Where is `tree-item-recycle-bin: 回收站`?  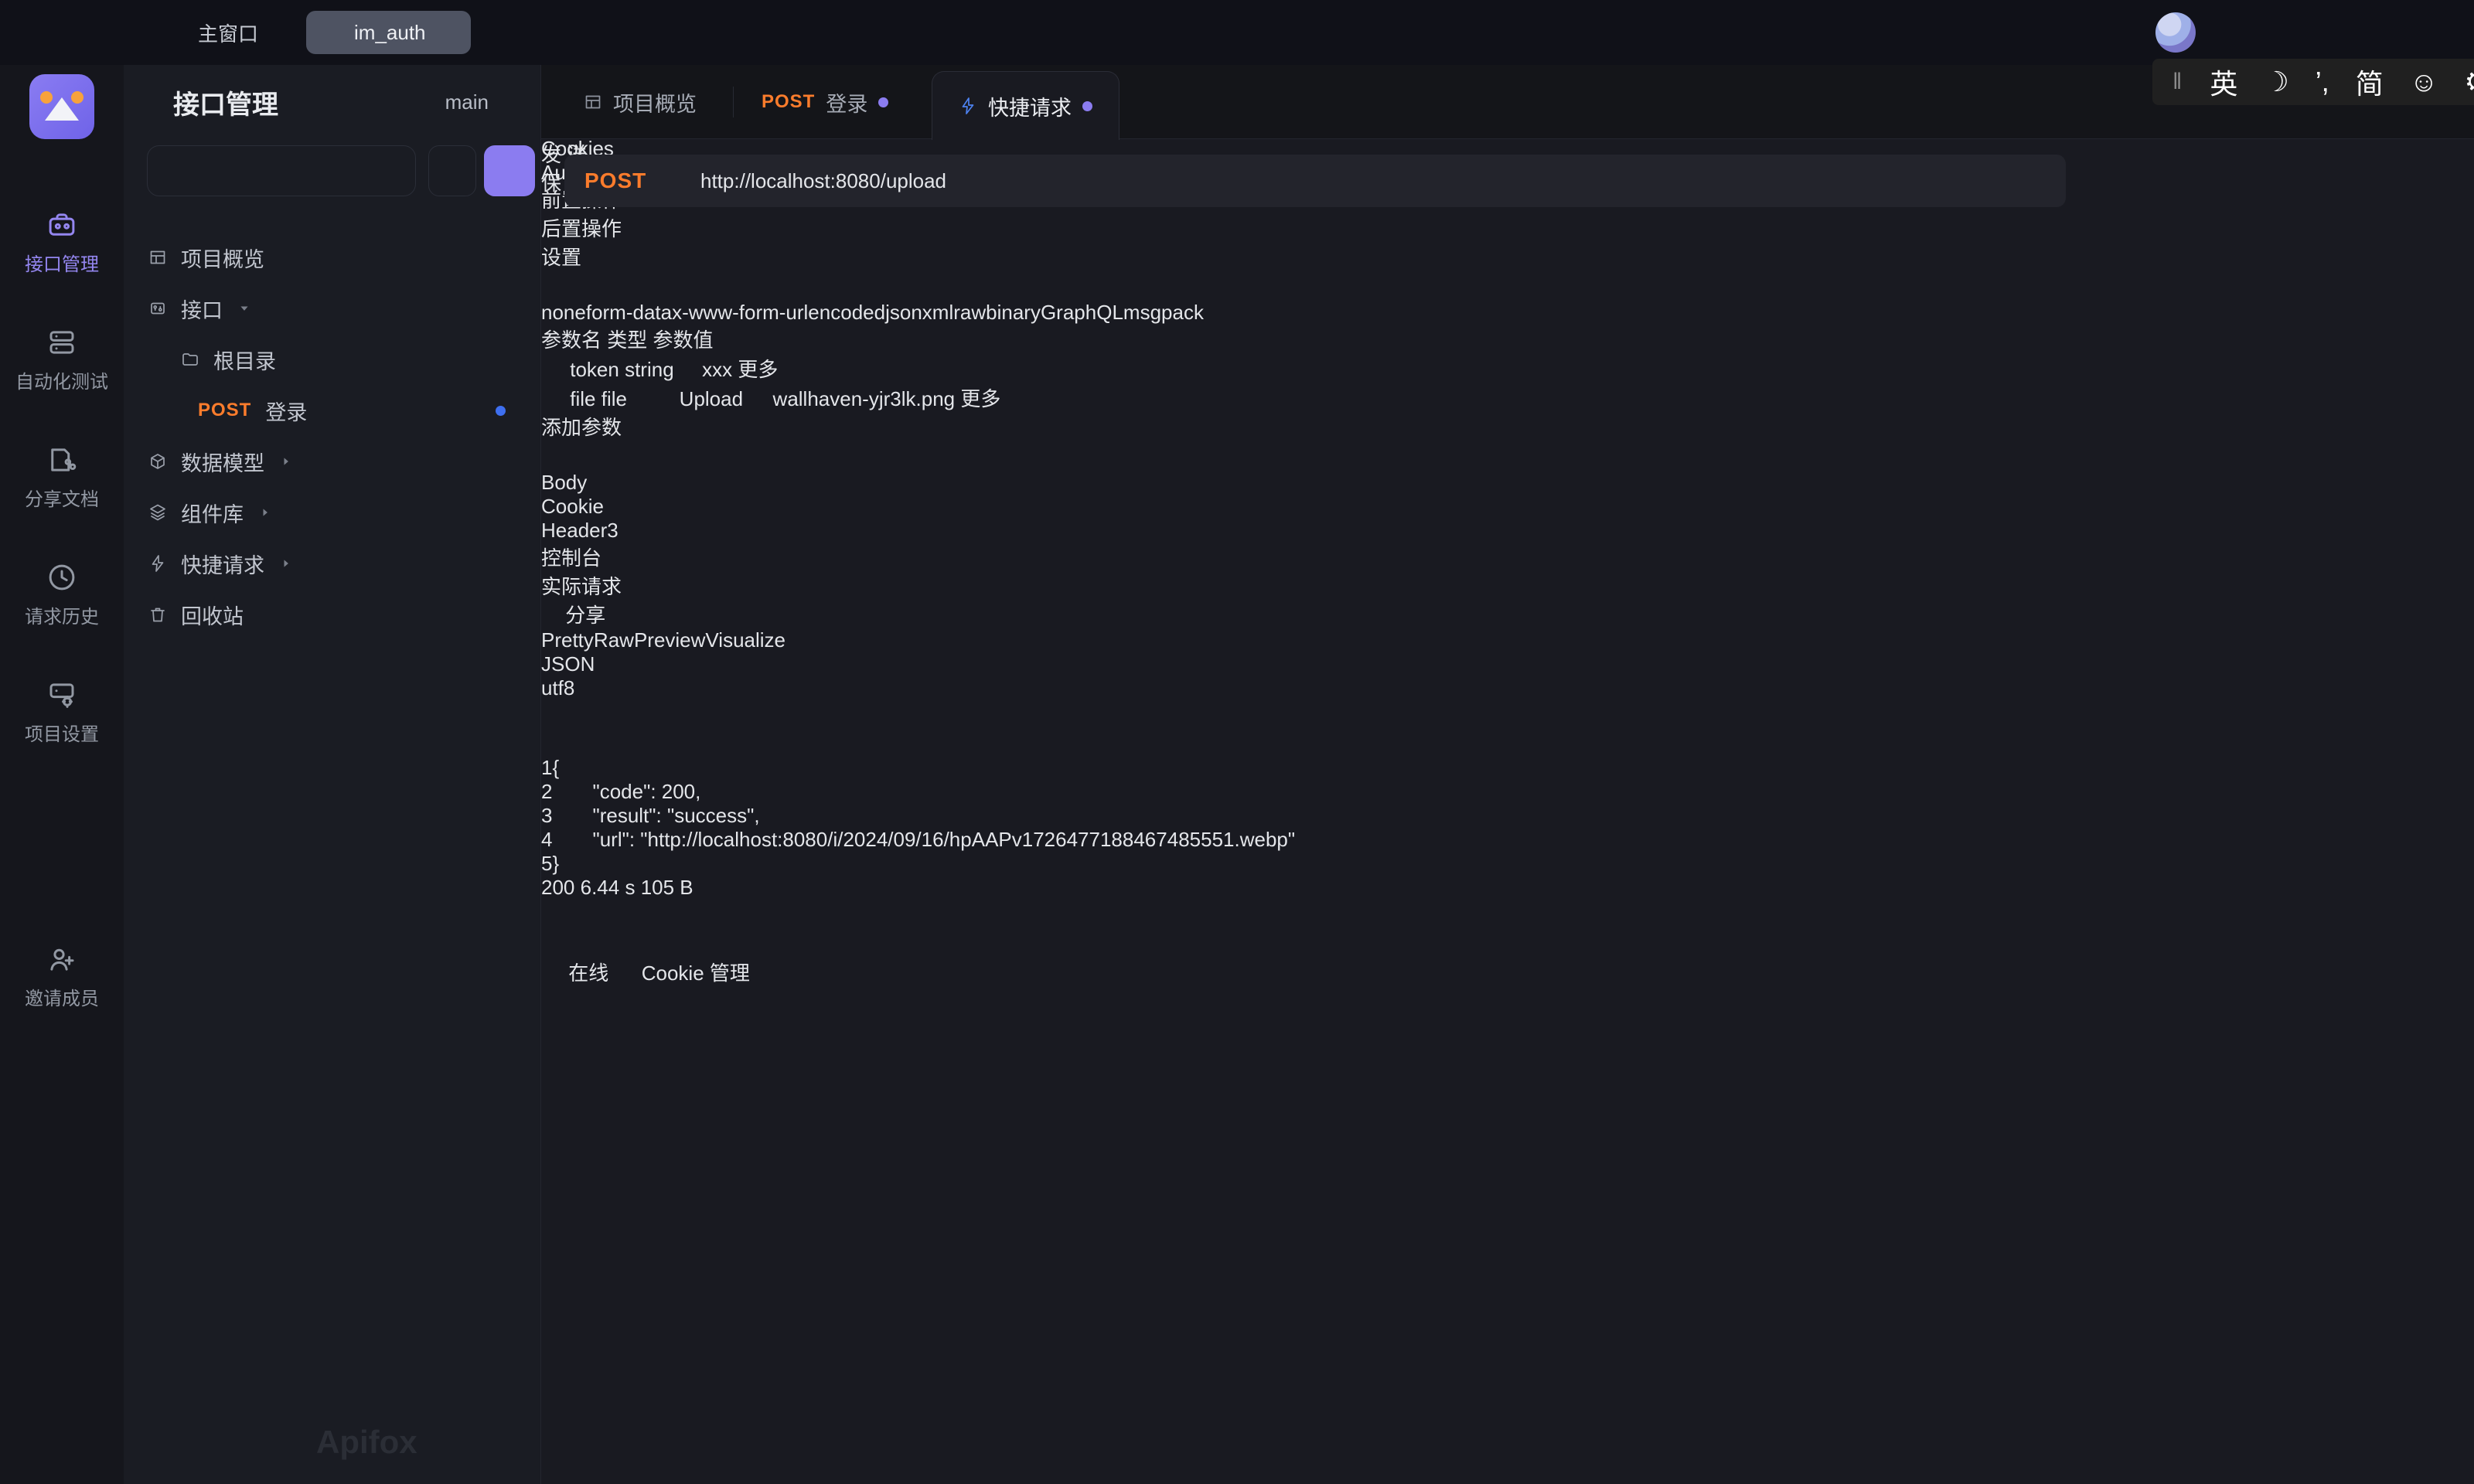
tree-item-recycle-bin: 回收站 is located at coordinates (332, 614).